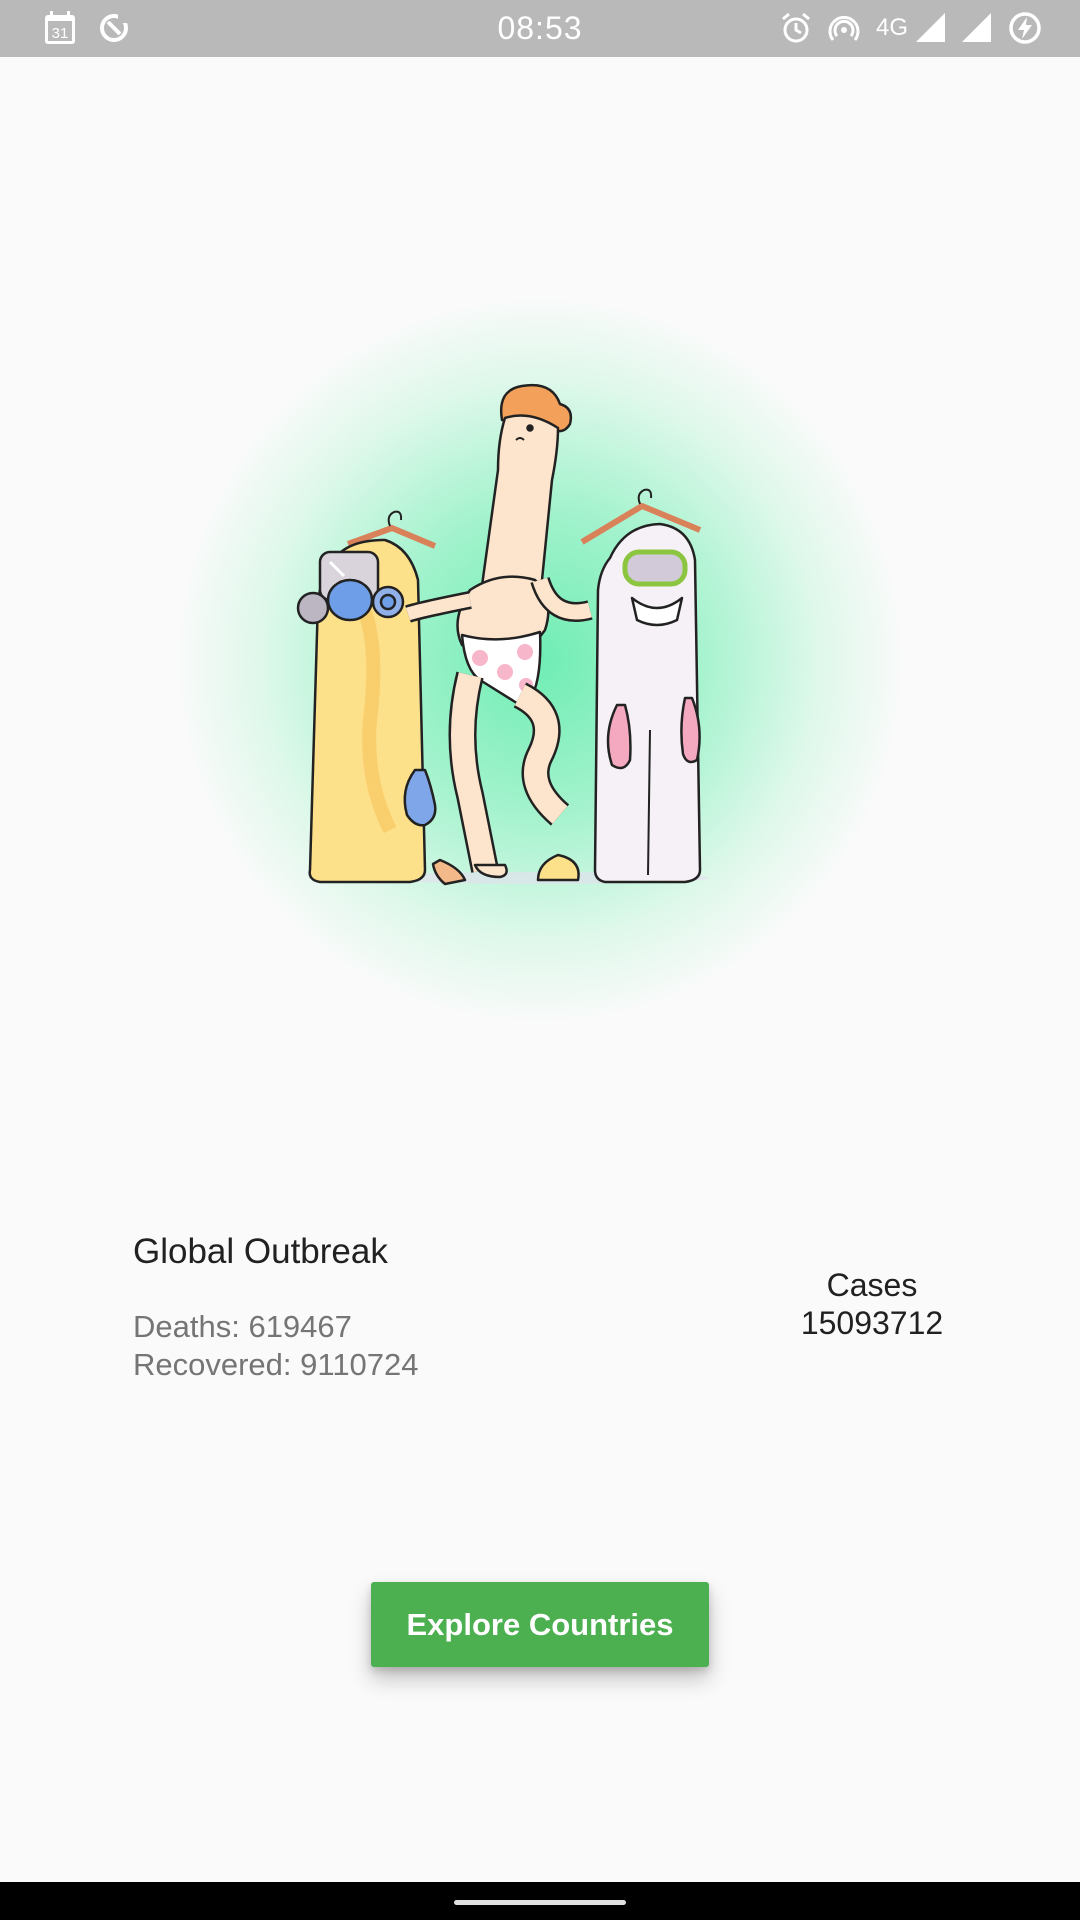 This screenshot has width=1080, height=1920. I want to click on cases-value: 15093712, so click(872, 1323).